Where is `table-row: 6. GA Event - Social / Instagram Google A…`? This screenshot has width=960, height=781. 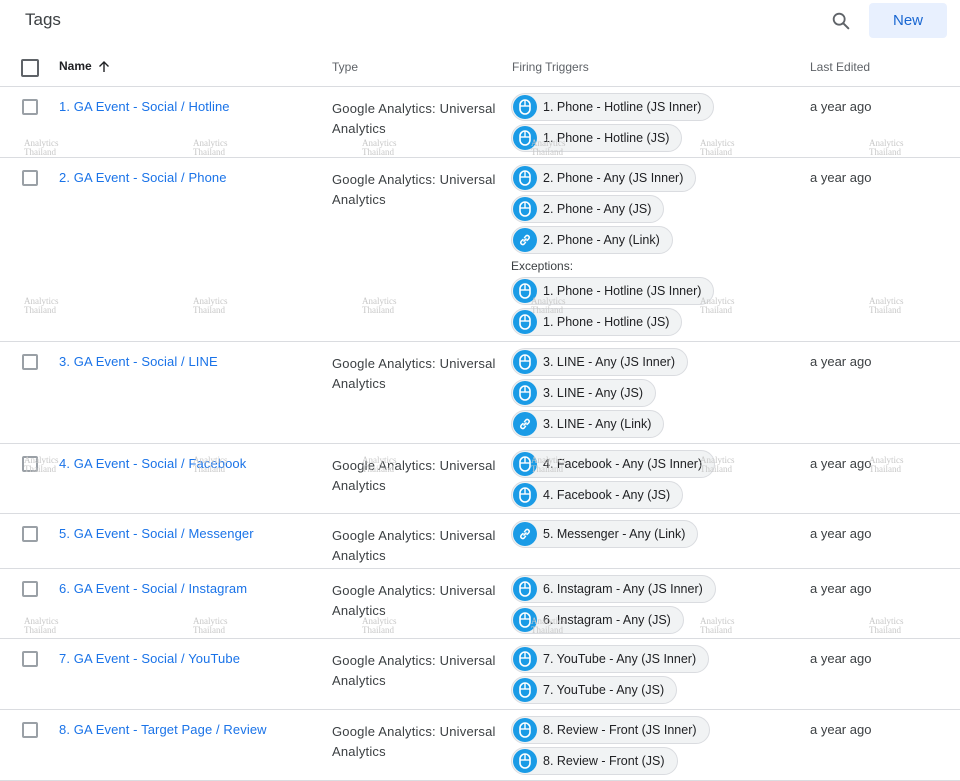 table-row: 6. GA Event - Social / Instagram Google A… is located at coordinates (480, 604).